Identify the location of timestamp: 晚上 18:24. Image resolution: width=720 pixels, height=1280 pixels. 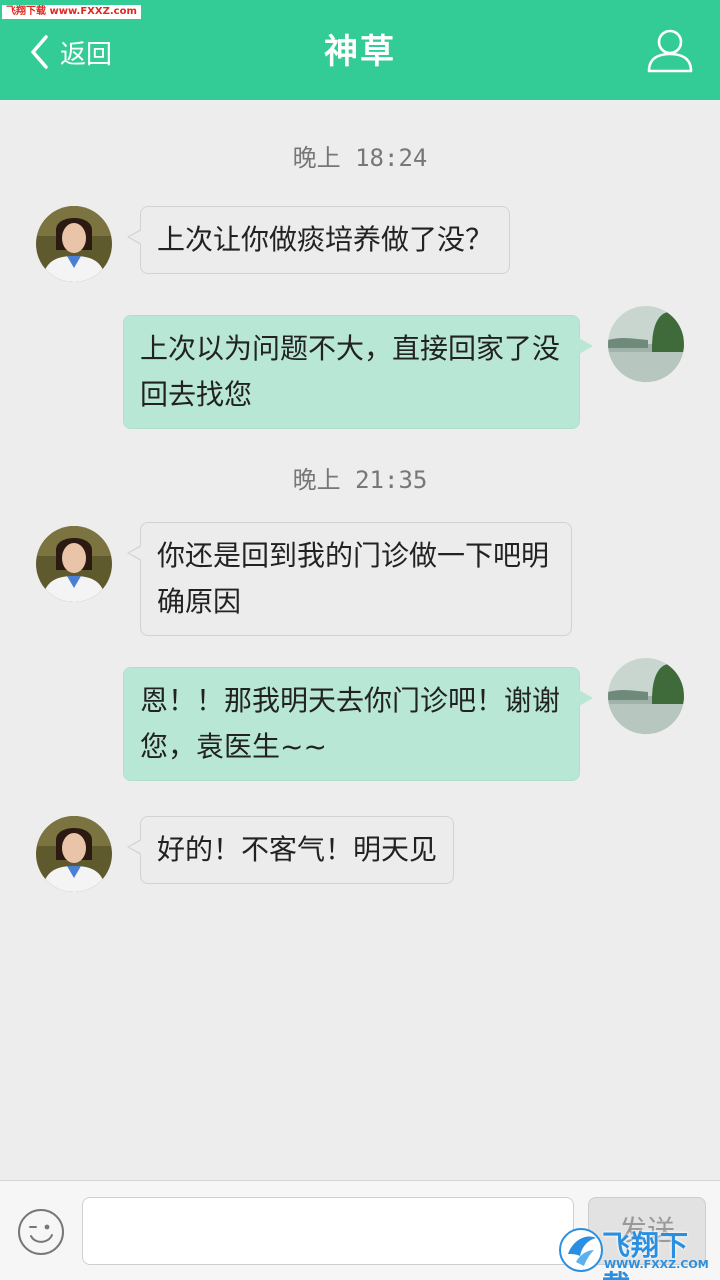
(360, 155).